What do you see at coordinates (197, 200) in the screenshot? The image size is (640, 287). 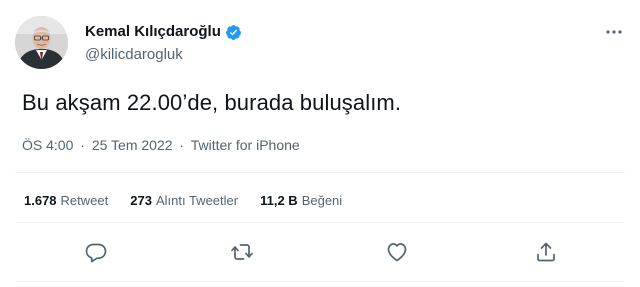 I see `stat-label: Alıntı Tweetler` at bounding box center [197, 200].